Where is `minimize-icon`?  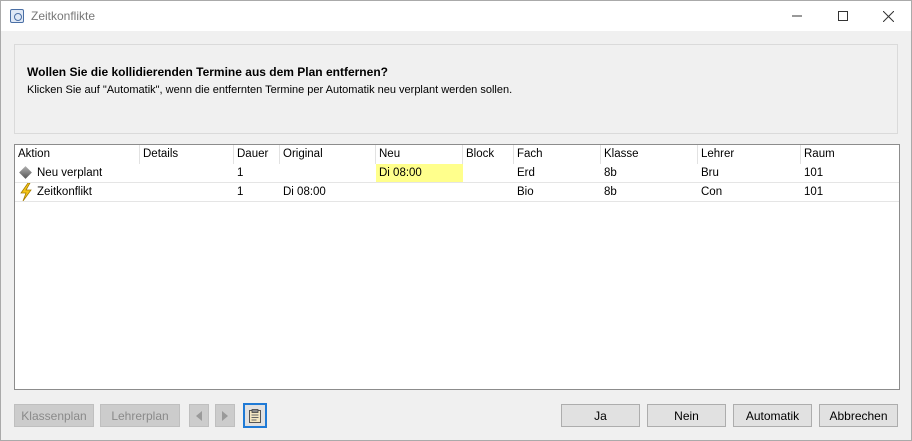
minimize-icon is located at coordinates (797, 16).